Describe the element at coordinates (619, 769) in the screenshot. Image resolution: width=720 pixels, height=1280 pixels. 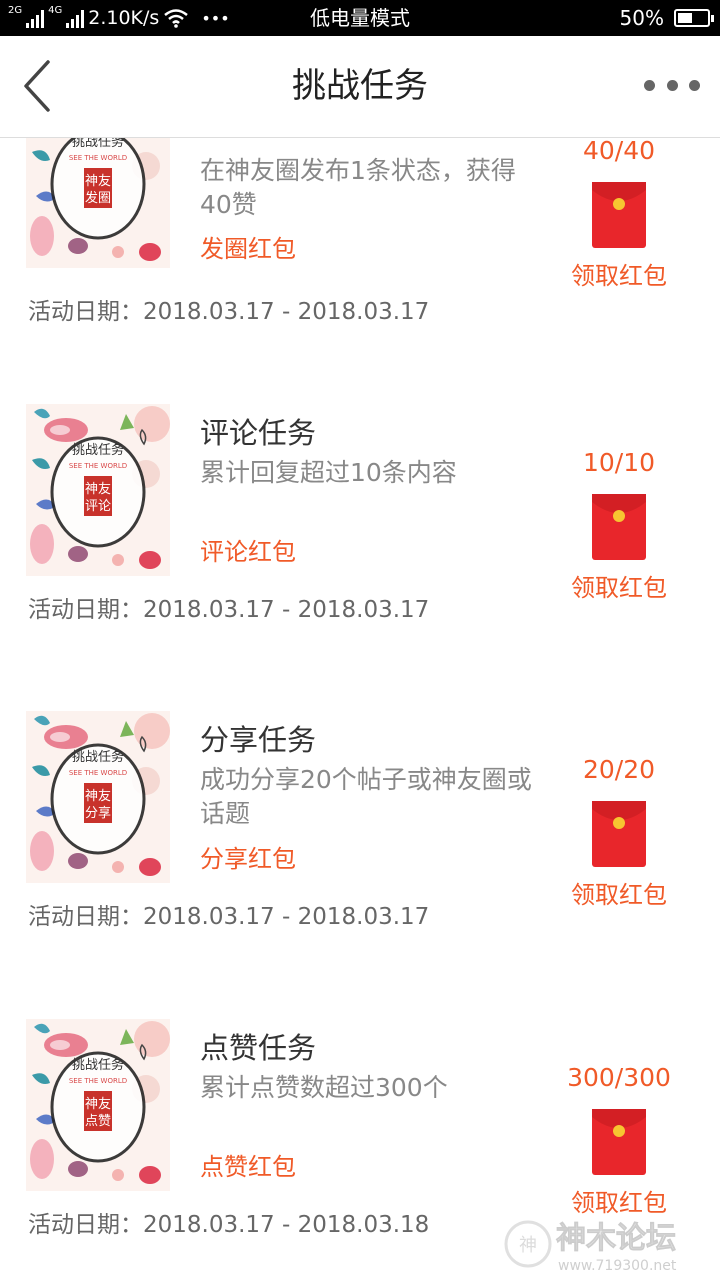
I see `task-progress: 20/20` at that location.